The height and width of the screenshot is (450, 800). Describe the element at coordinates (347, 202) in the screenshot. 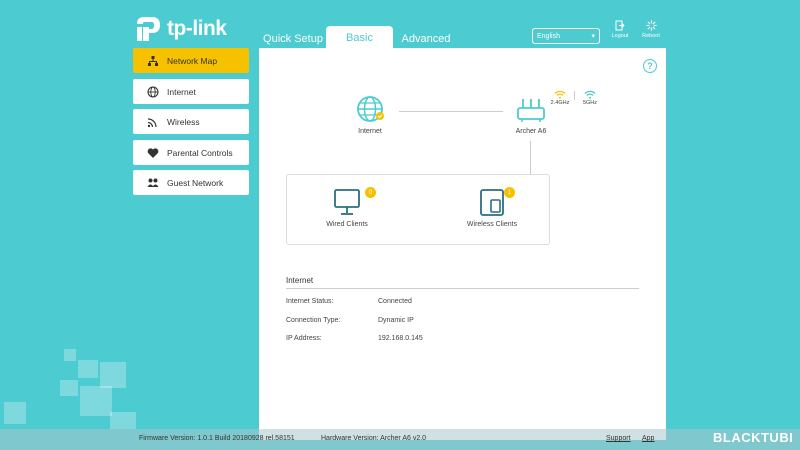

I see `monitor-icon` at that location.